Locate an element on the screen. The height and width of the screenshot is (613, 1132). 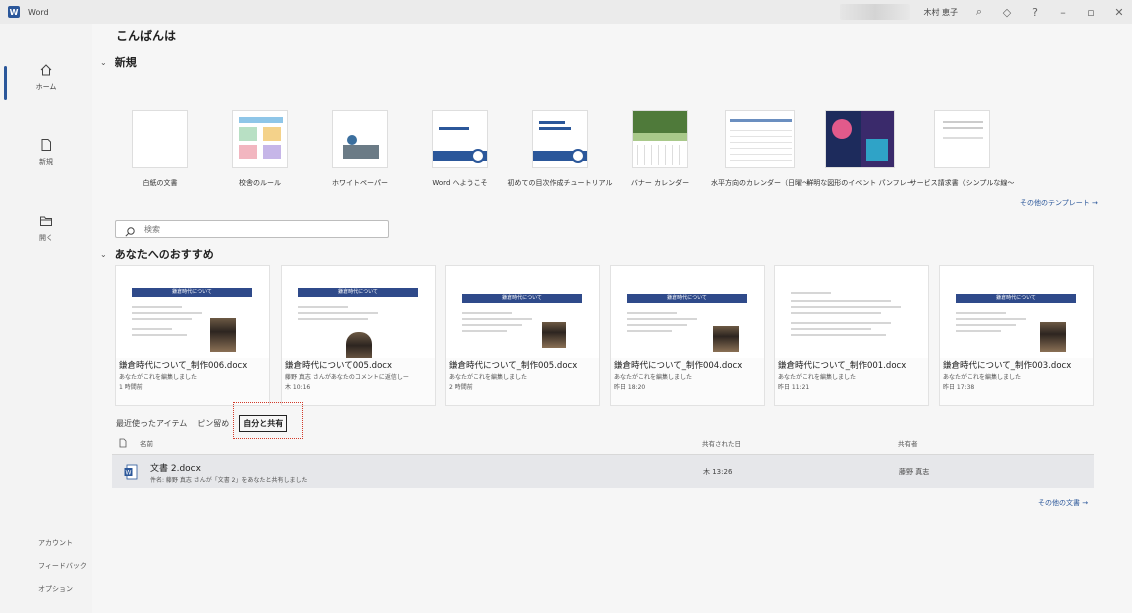
template-banner-calendar: バナー カレンダー is located at coordinates (660, 149).